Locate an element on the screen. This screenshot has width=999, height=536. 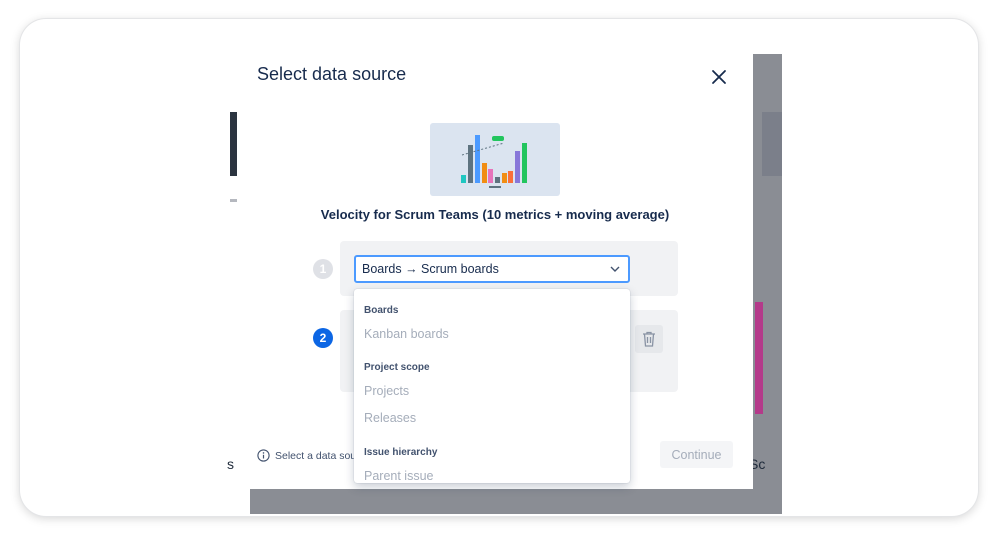
trash-icon is located at coordinates (649, 339).